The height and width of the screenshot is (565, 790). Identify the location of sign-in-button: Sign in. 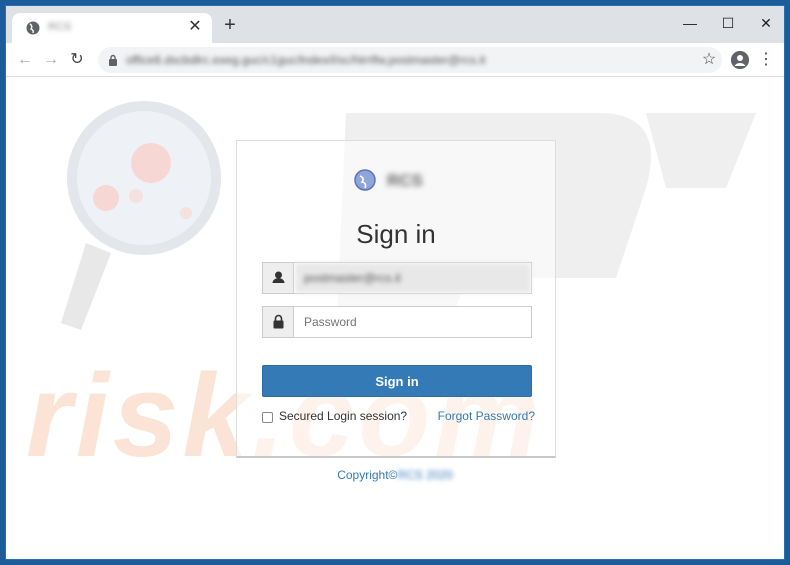
(397, 381).